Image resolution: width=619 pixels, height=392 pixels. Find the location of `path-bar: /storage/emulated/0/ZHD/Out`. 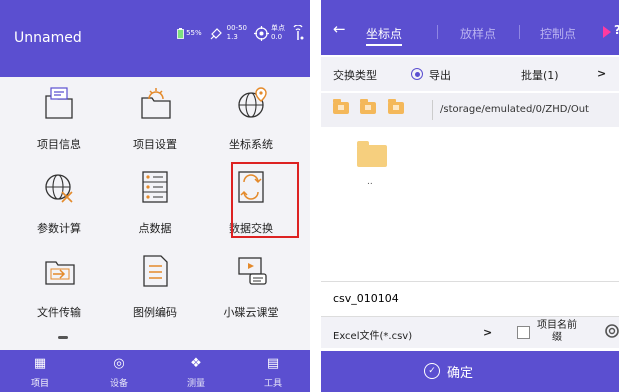

path-bar: /storage/emulated/0/ZHD/Out is located at coordinates (470, 110).